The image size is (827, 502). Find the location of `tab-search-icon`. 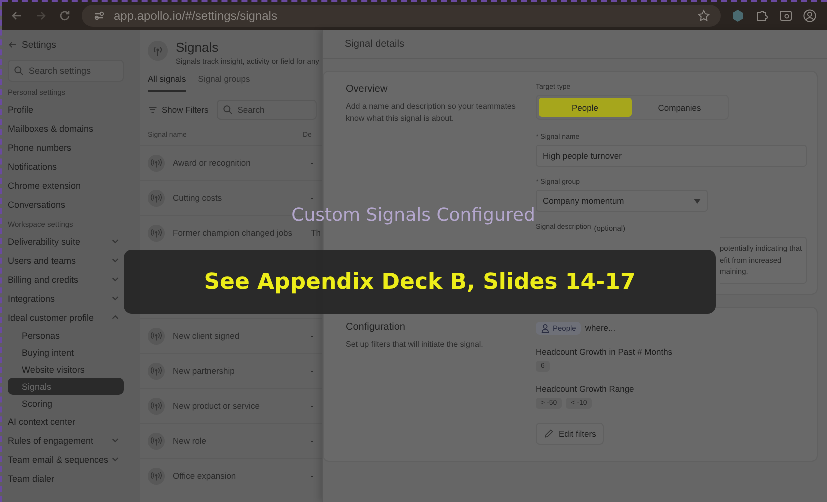

tab-search-icon is located at coordinates (786, 16).